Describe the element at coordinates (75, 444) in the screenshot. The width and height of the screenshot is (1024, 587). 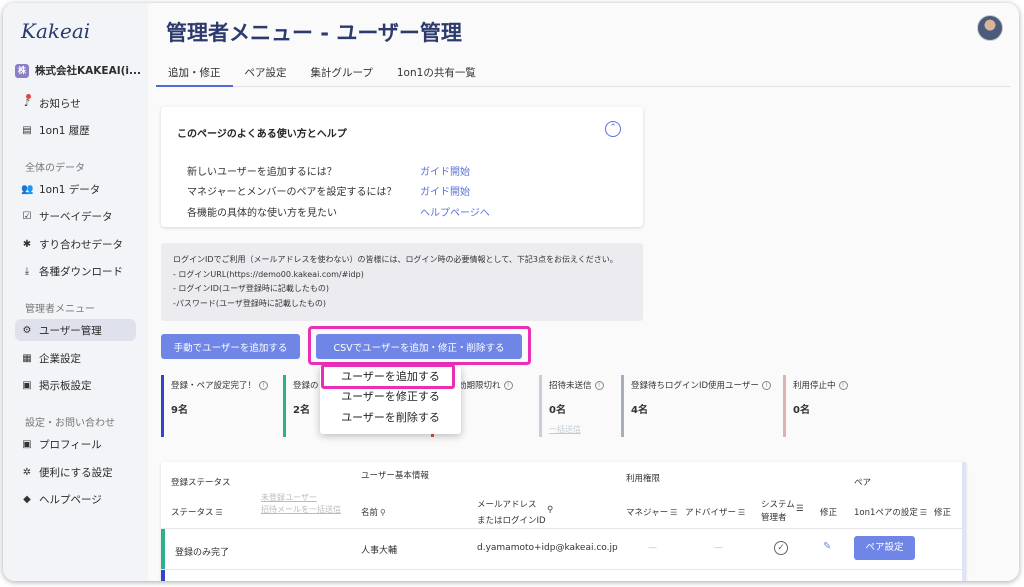
I see `sidebar-item-profile: ▣ プロフィール` at that location.